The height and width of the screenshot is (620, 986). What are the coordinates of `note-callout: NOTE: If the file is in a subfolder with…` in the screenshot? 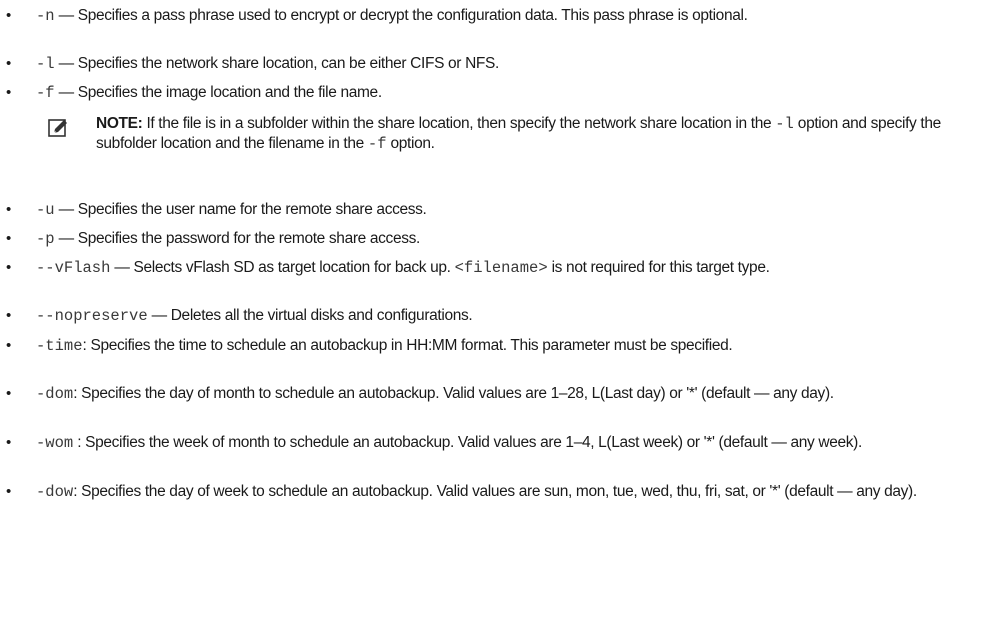 It's located at (501, 146).